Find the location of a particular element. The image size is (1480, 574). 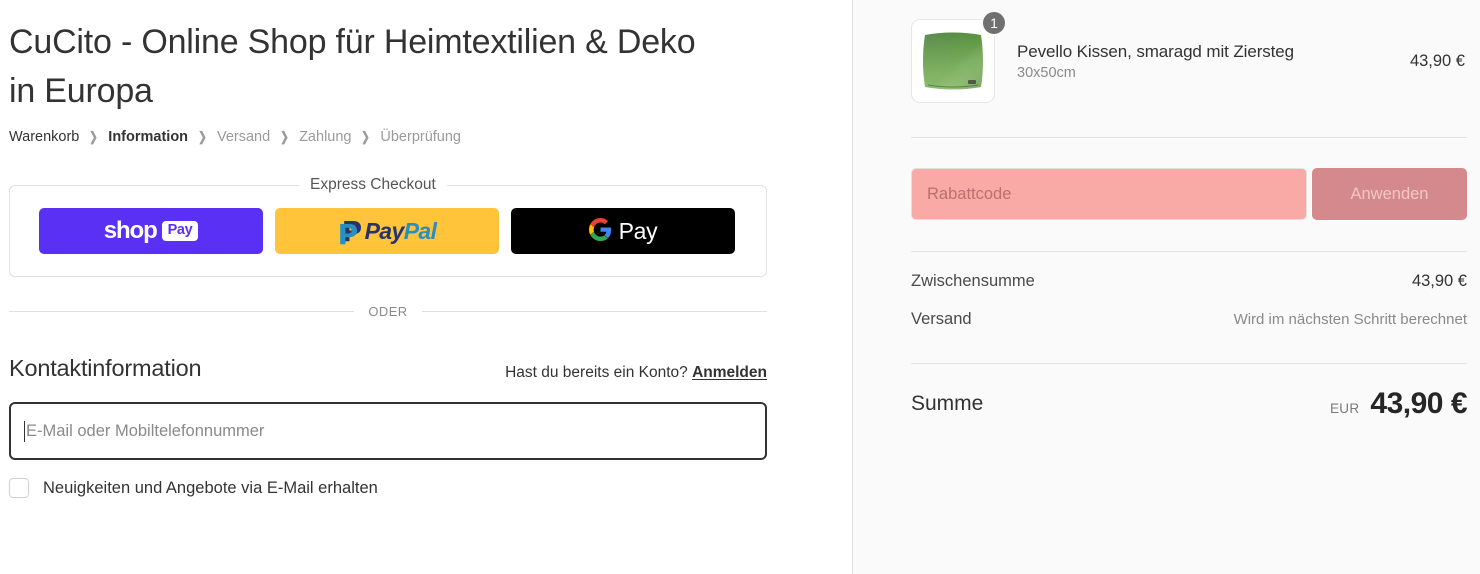

grand-total-label: Summe is located at coordinates (947, 403).